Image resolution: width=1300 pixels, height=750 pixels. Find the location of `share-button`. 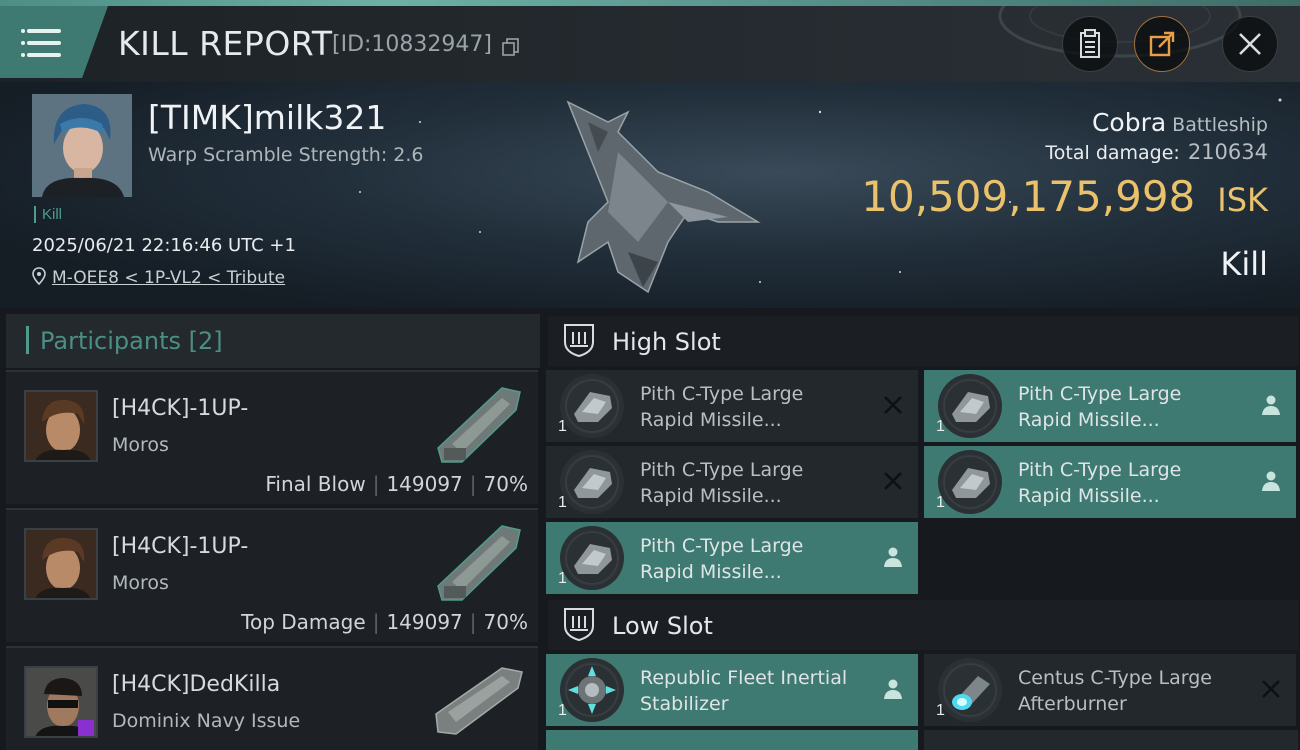

share-button is located at coordinates (1162, 44).